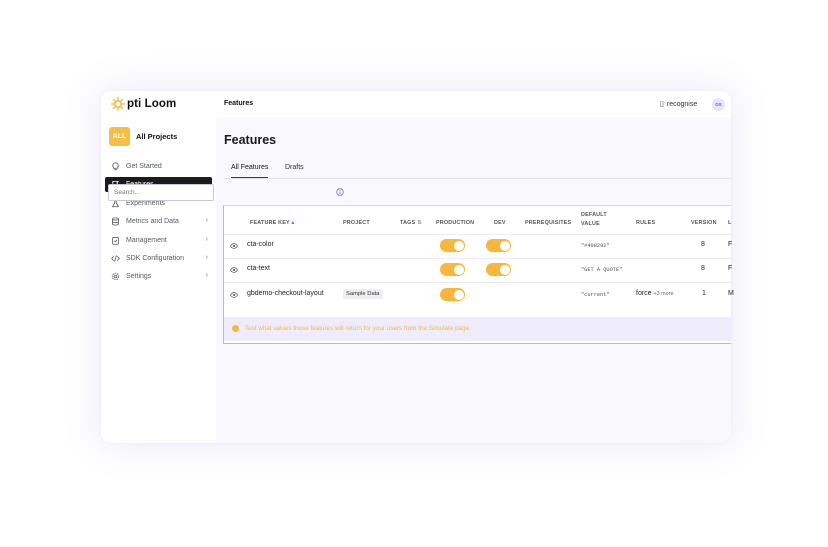 The height and width of the screenshot is (547, 828). I want to click on sidebar-item-label: Metrics and Data, so click(152, 222).